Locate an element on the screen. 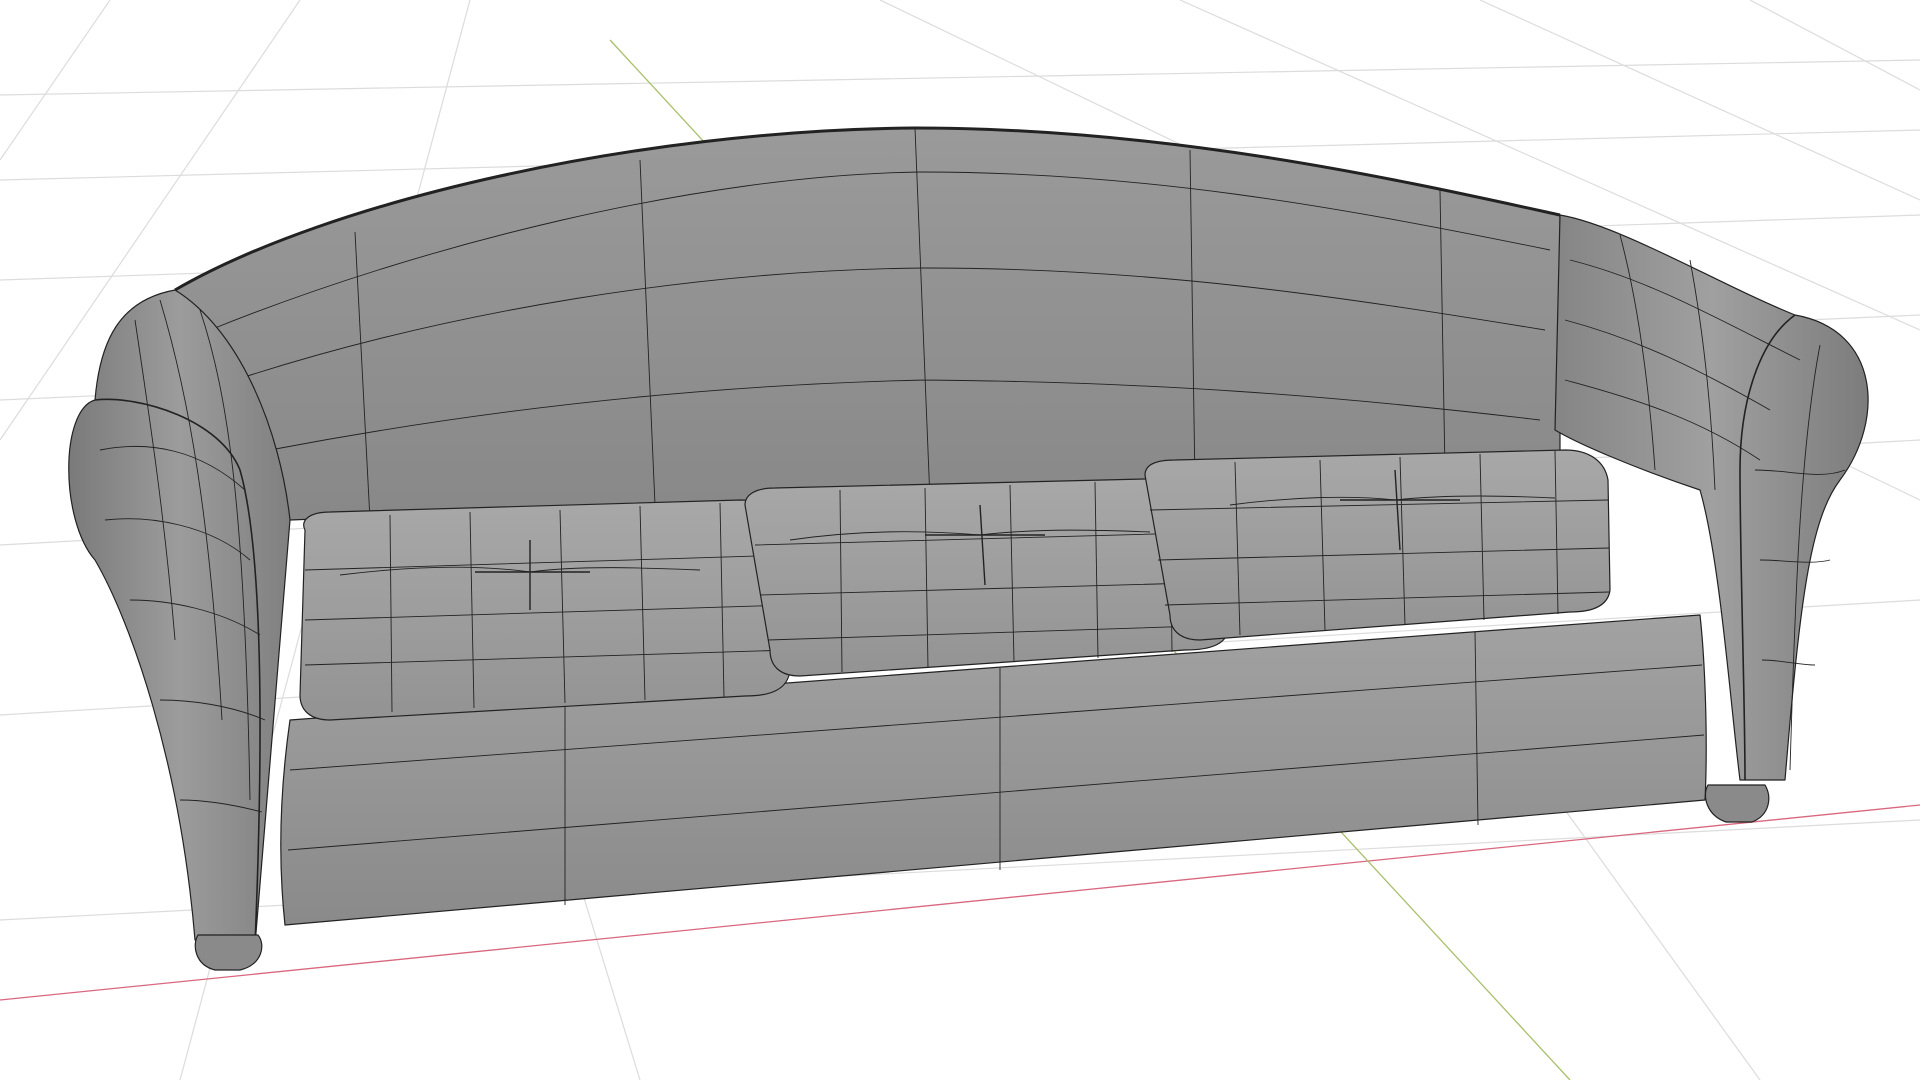  seat-cushion-right is located at coordinates (1377, 545).